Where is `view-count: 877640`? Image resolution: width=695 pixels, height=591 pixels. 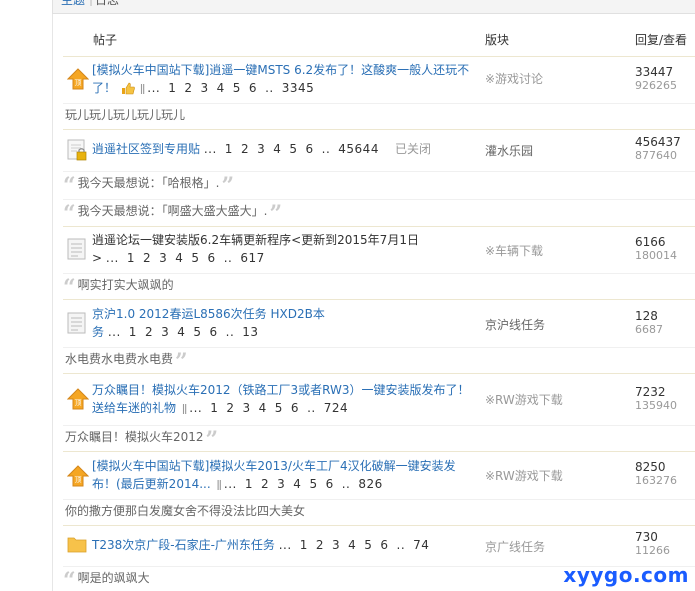 view-count: 877640 is located at coordinates (656, 155).